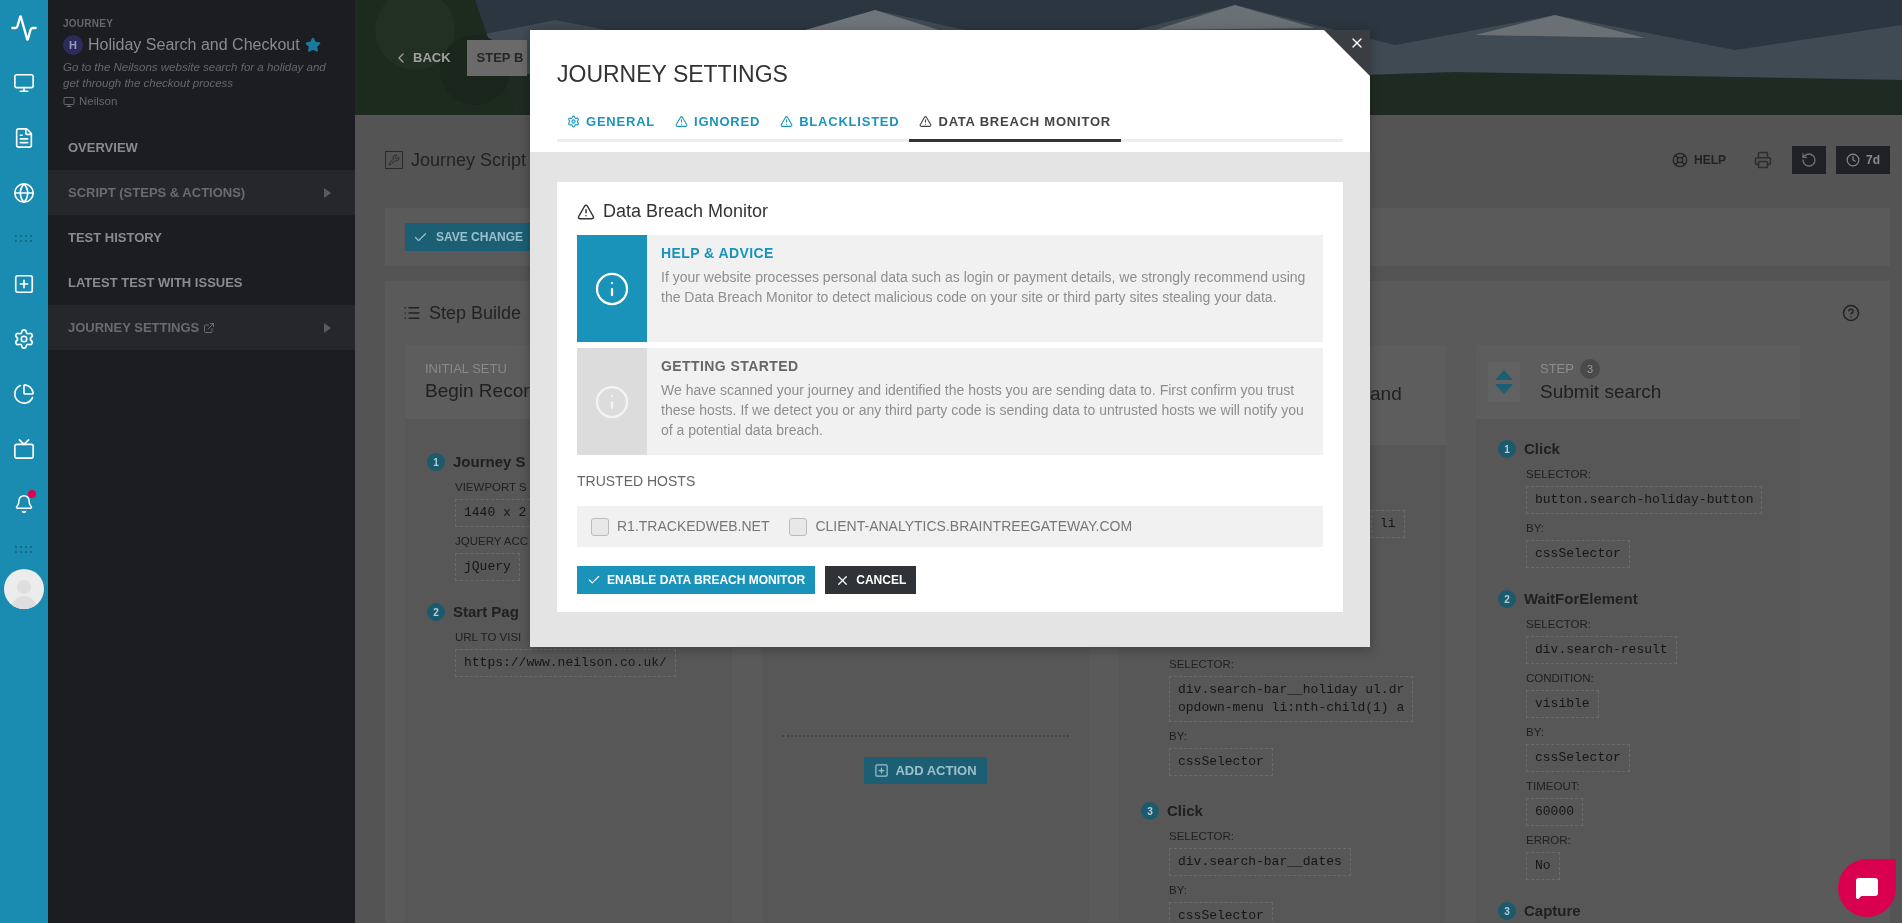  What do you see at coordinates (925, 770) in the screenshot?
I see `add-action-button: ADD ACTION` at bounding box center [925, 770].